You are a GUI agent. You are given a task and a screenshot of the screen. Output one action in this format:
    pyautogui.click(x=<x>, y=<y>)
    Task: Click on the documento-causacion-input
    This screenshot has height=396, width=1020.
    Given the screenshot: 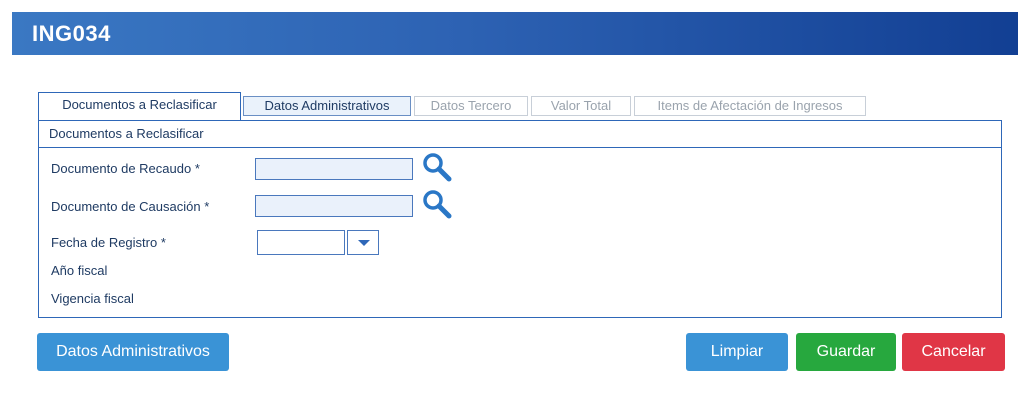 What is the action you would take?
    pyautogui.click(x=334, y=206)
    